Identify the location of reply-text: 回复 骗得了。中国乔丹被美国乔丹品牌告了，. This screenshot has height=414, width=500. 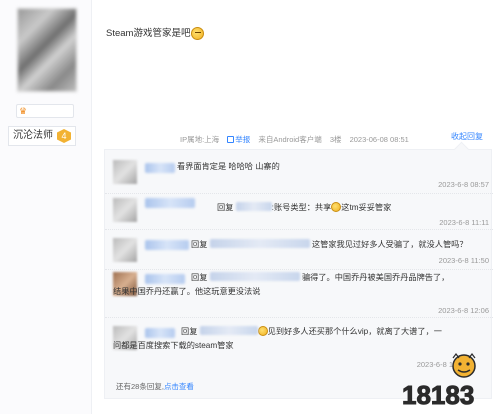
(320, 277).